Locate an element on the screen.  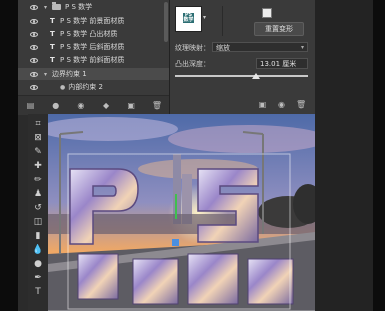
layer-row: T P S 数学 前景面材质 is located at coordinates (93, 21).